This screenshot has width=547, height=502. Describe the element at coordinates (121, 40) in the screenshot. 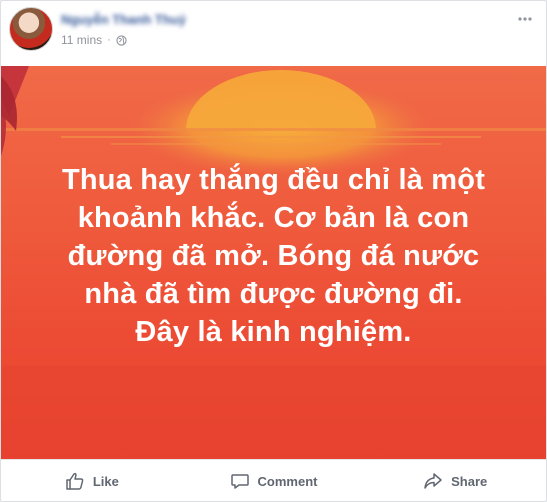

I see `globe-icon` at that location.